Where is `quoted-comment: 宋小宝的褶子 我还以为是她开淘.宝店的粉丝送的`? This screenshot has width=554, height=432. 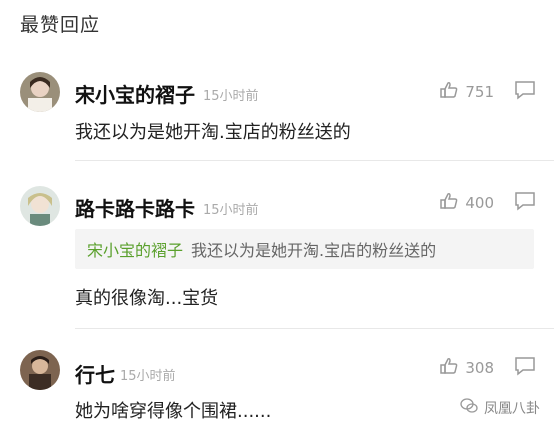 quoted-comment: 宋小宝的褶子 我还以为是她开淘.宝店的粉丝送的 is located at coordinates (304, 249).